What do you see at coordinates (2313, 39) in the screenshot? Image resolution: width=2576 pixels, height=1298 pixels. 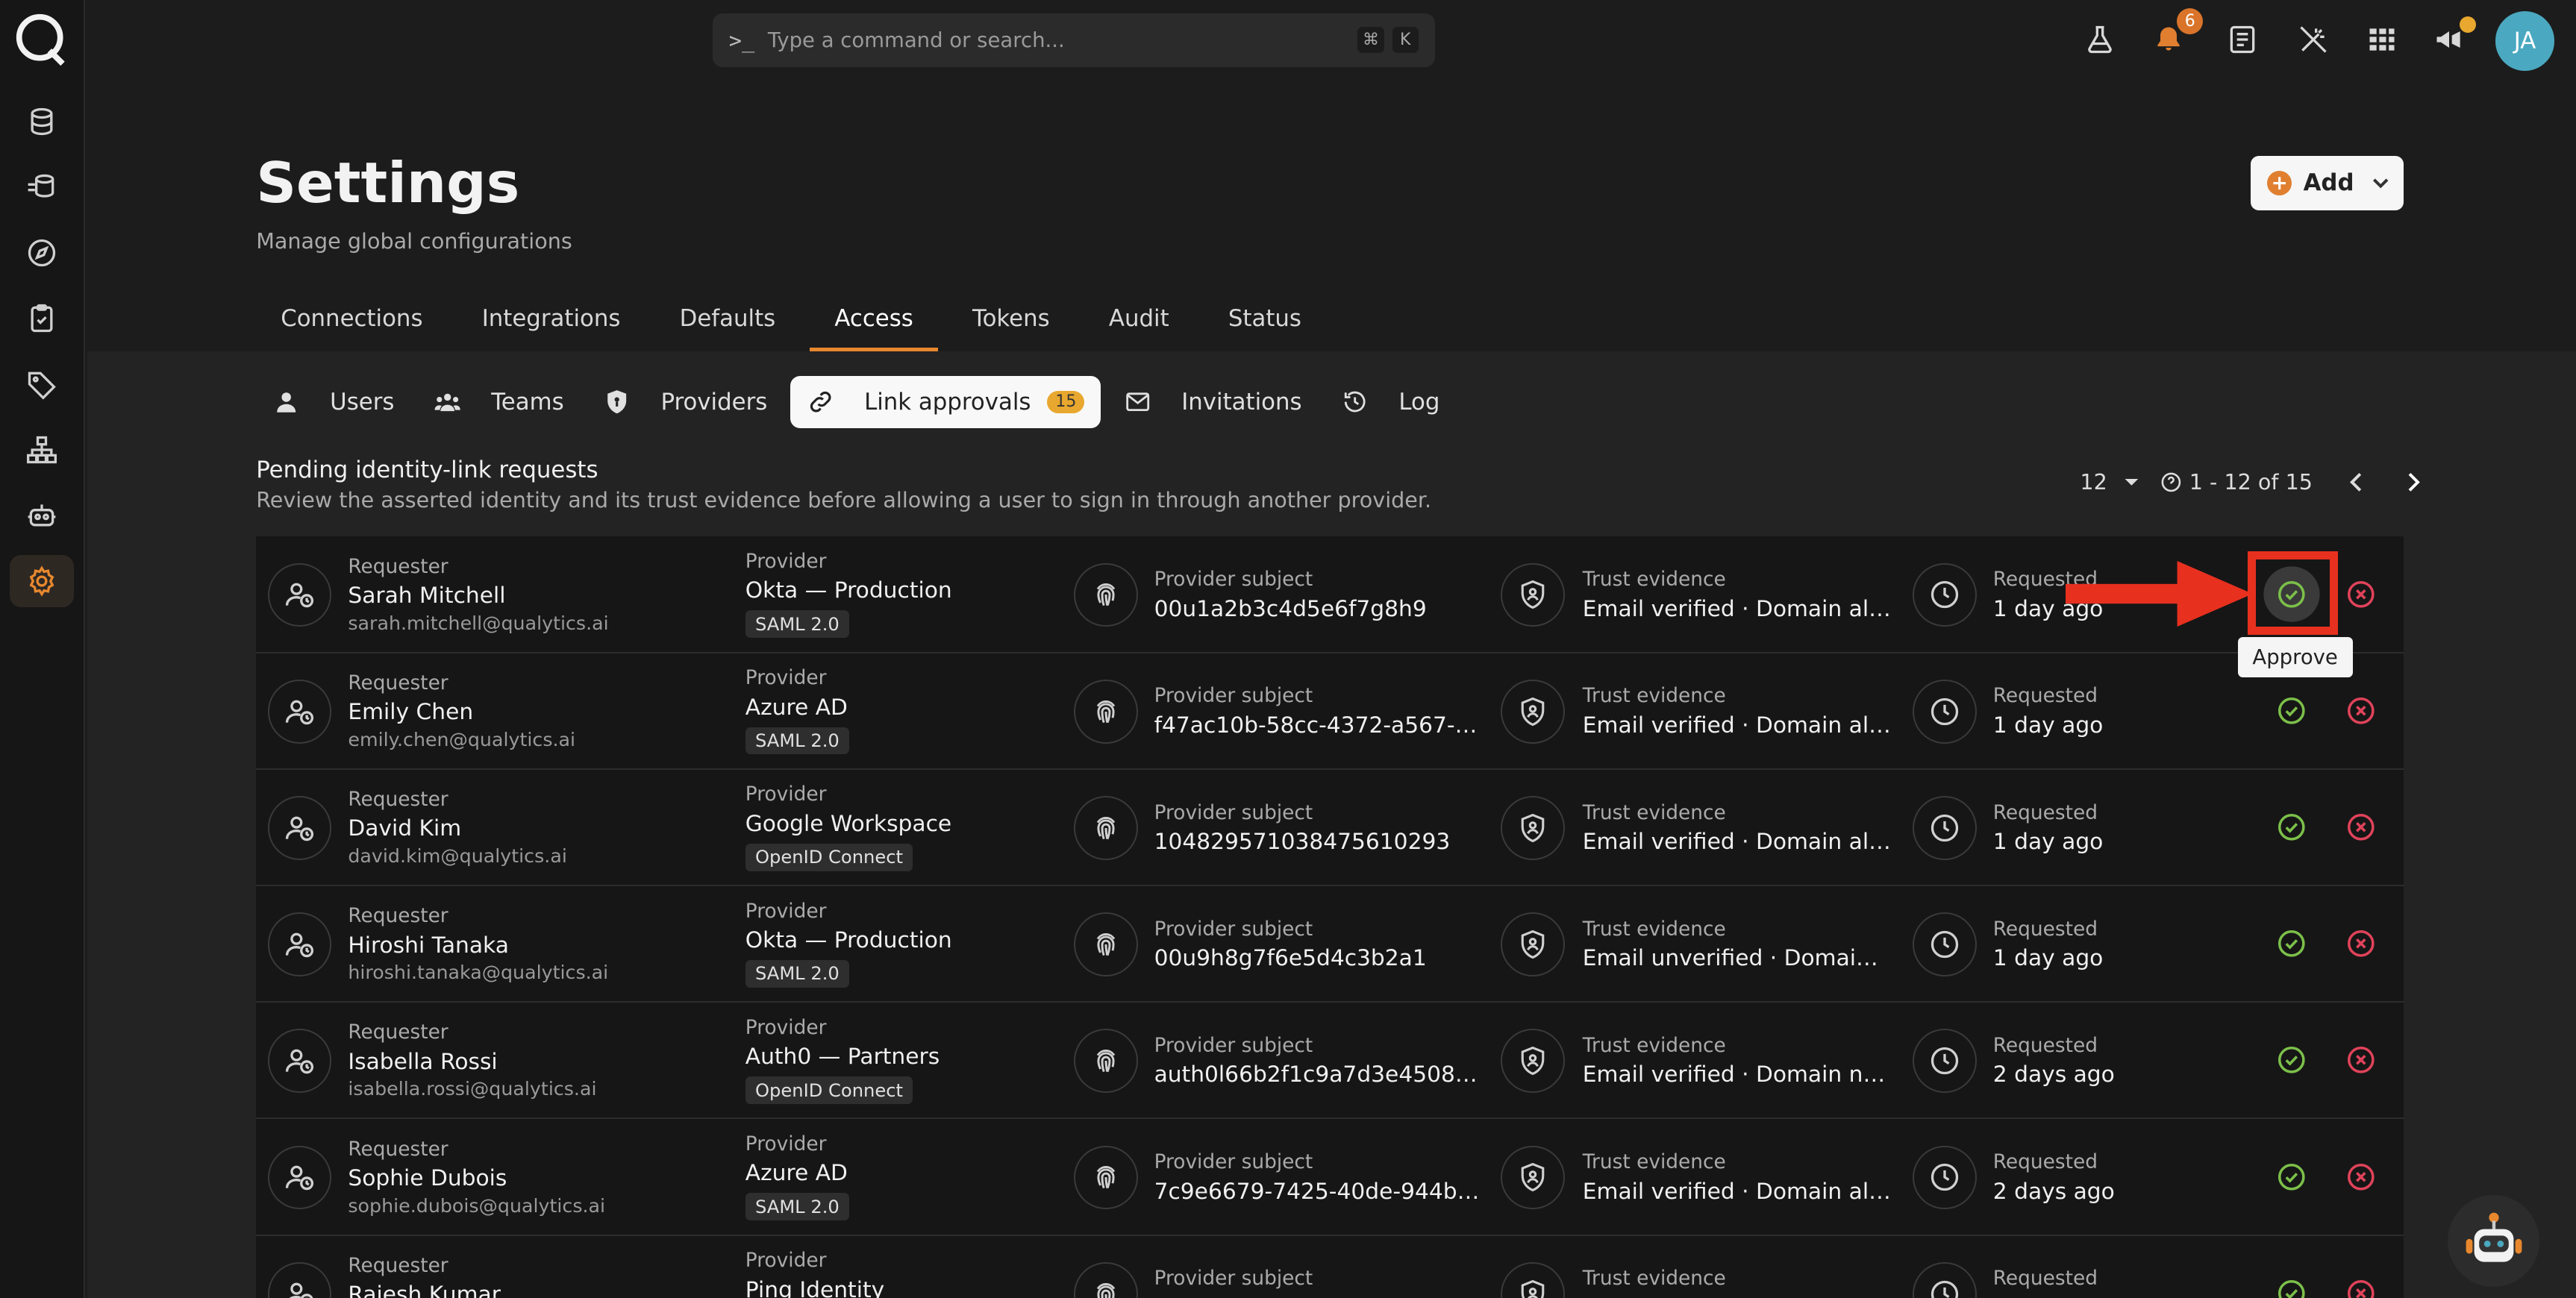 I see `theme-button` at bounding box center [2313, 39].